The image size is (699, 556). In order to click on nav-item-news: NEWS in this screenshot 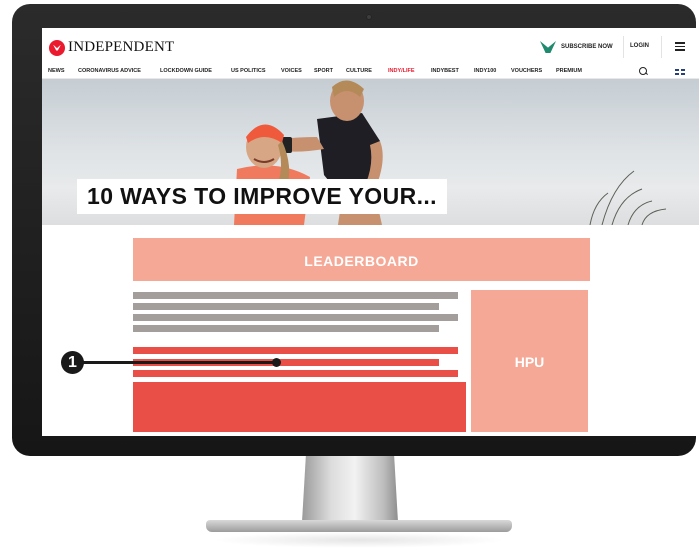, I will do `click(56, 71)`.